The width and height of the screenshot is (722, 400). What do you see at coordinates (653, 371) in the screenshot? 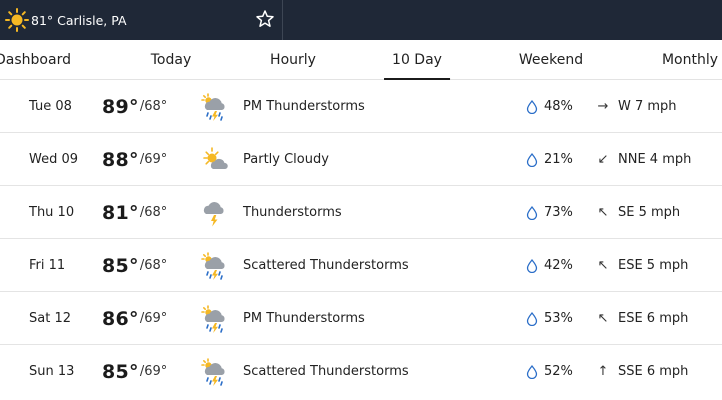
I see `wind-label: SSE 6 mph` at bounding box center [653, 371].